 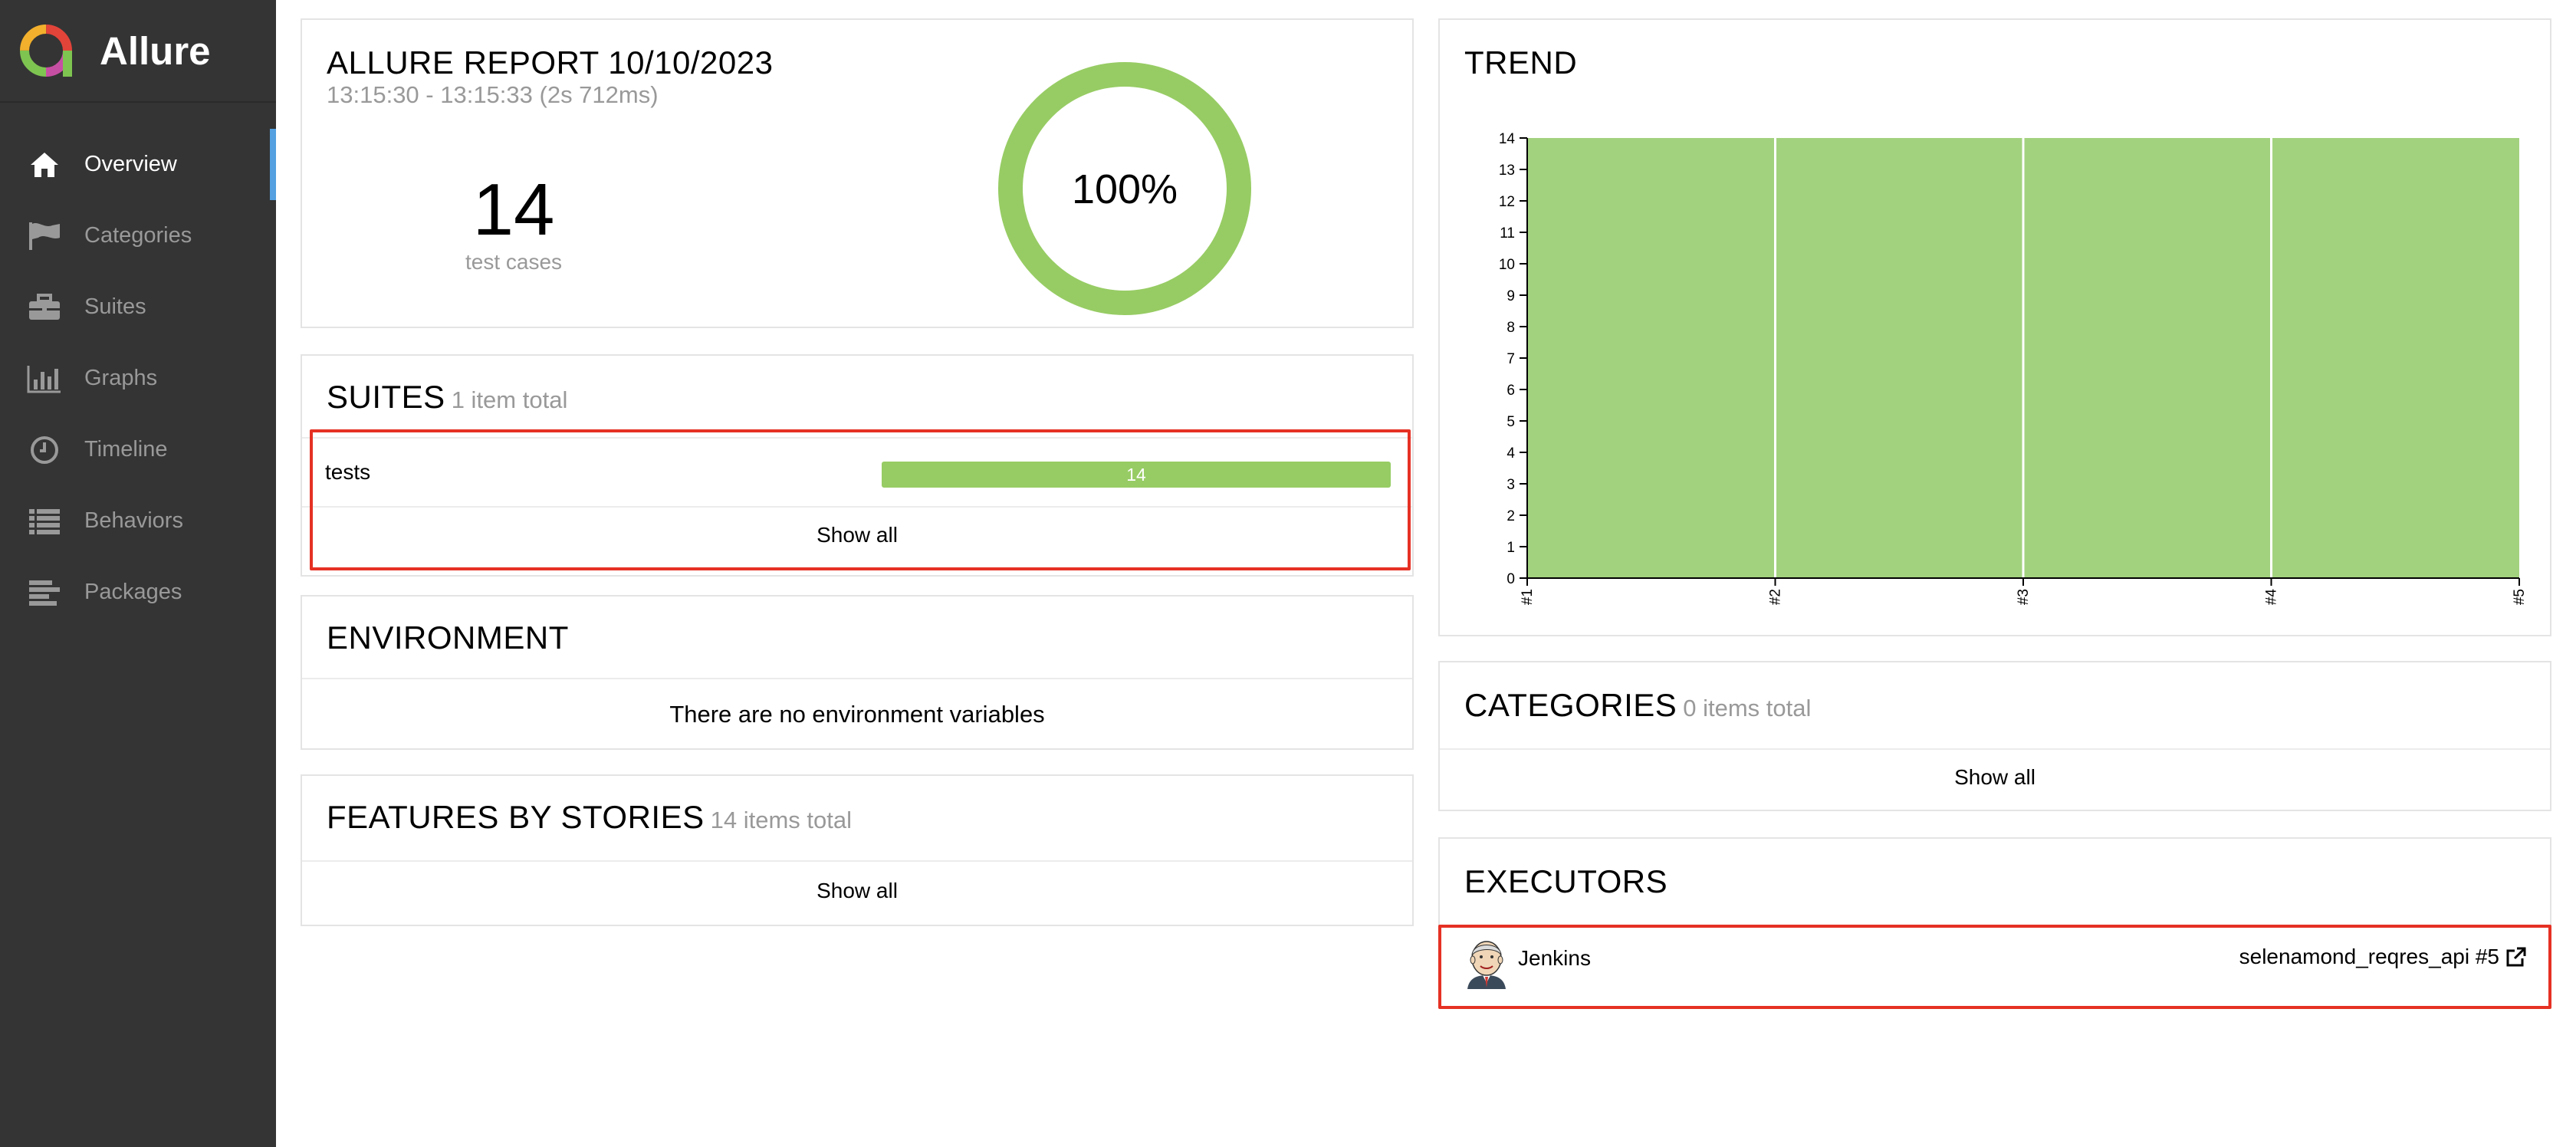 I want to click on home-icon, so click(x=44, y=164).